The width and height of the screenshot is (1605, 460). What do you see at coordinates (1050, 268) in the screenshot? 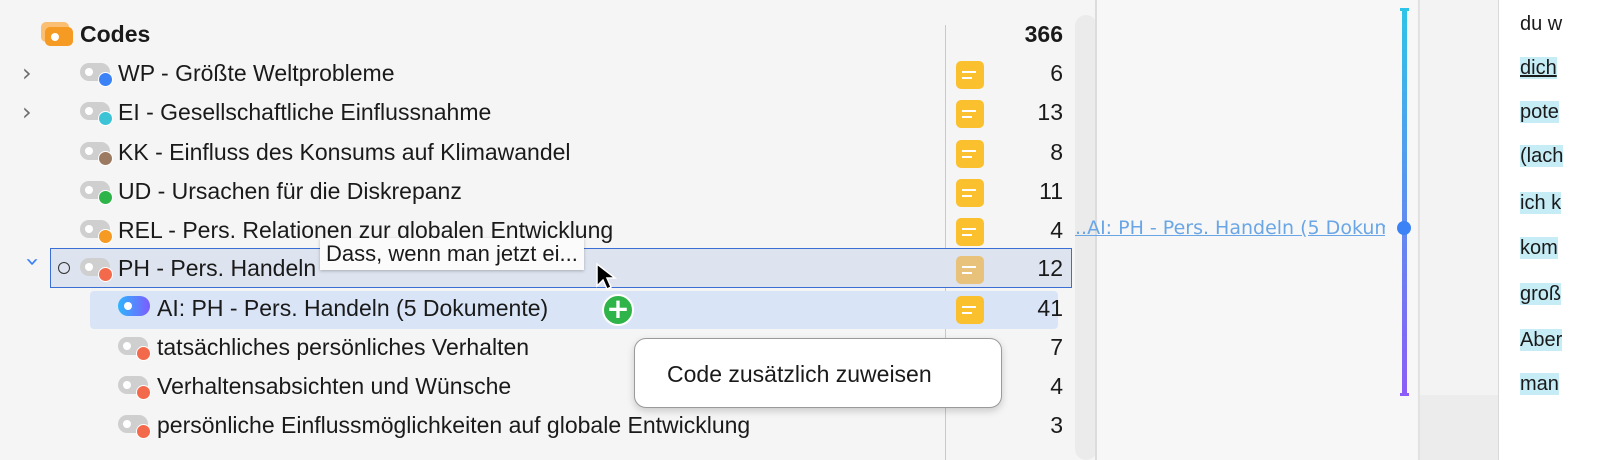
I see `code-count: 12` at bounding box center [1050, 268].